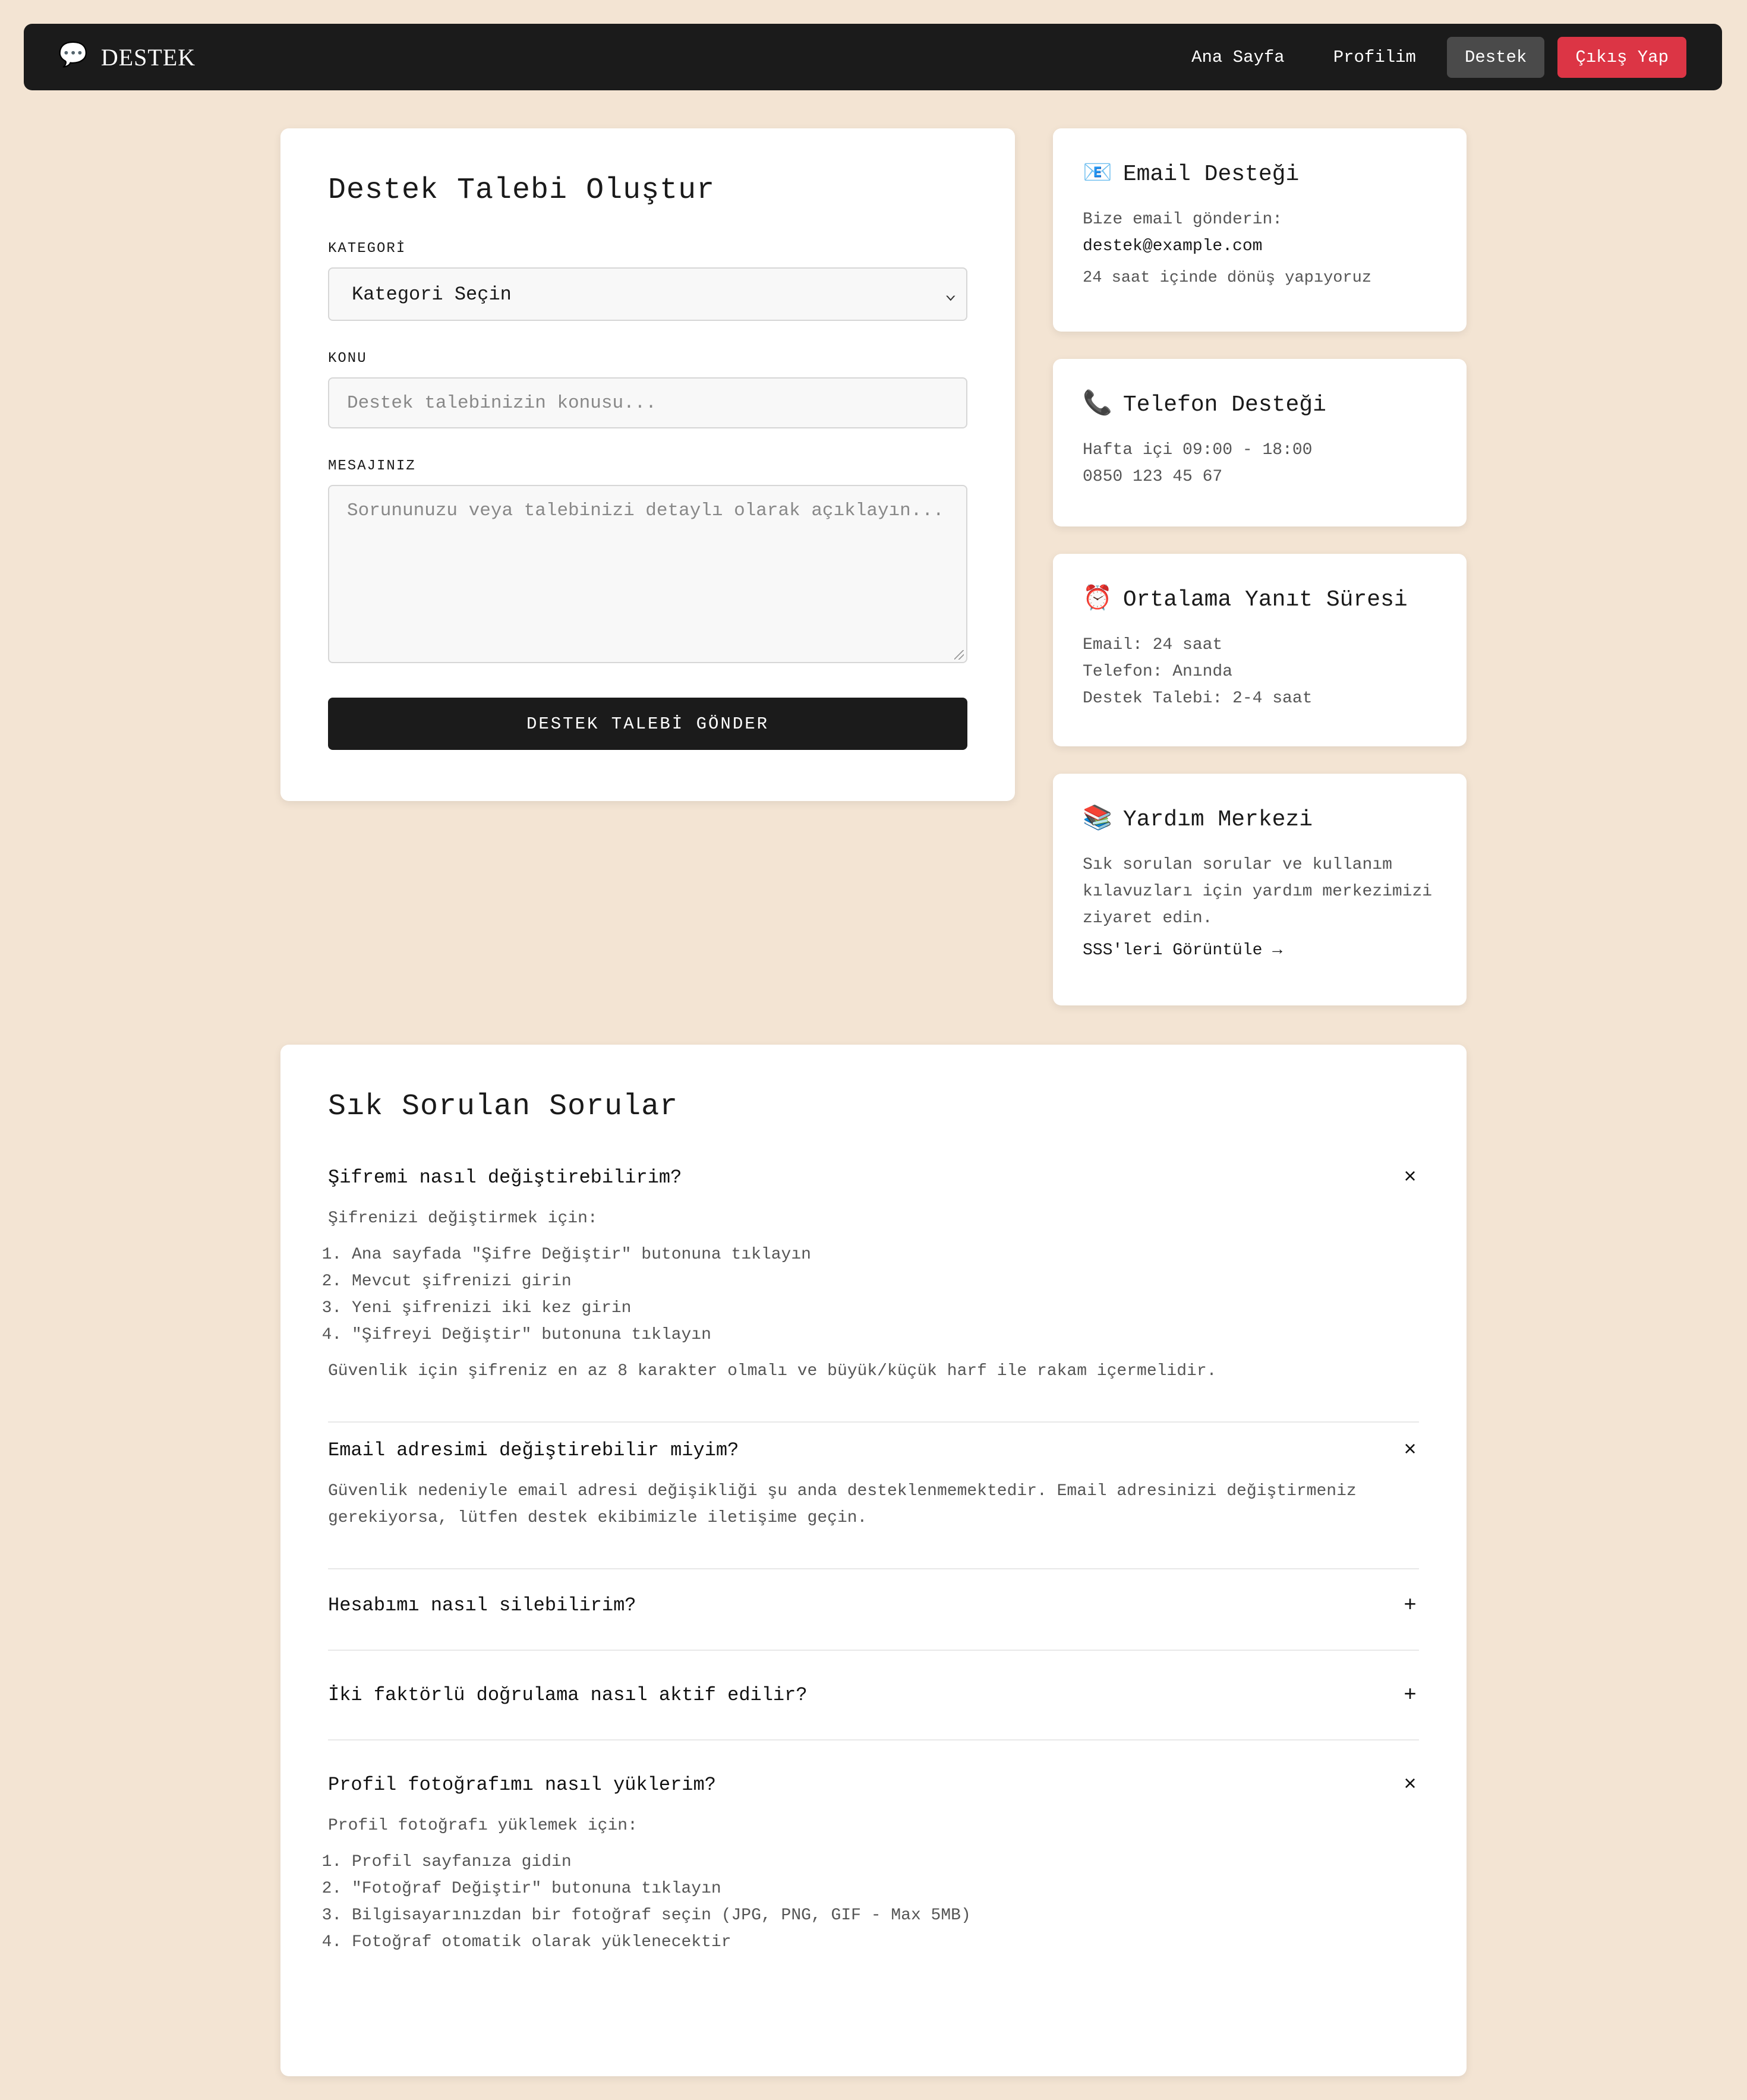 The width and height of the screenshot is (1747, 2100). Describe the element at coordinates (1198, 698) in the screenshot. I see `response-ticket-time: Destek Talebi: 2-4 saat` at that location.